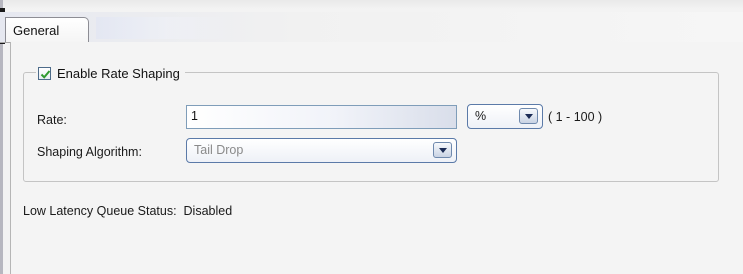 Image resolution: width=743 pixels, height=274 pixels. I want to click on shaping-algorithm-label: Shaping Algorithm:, so click(89, 152).